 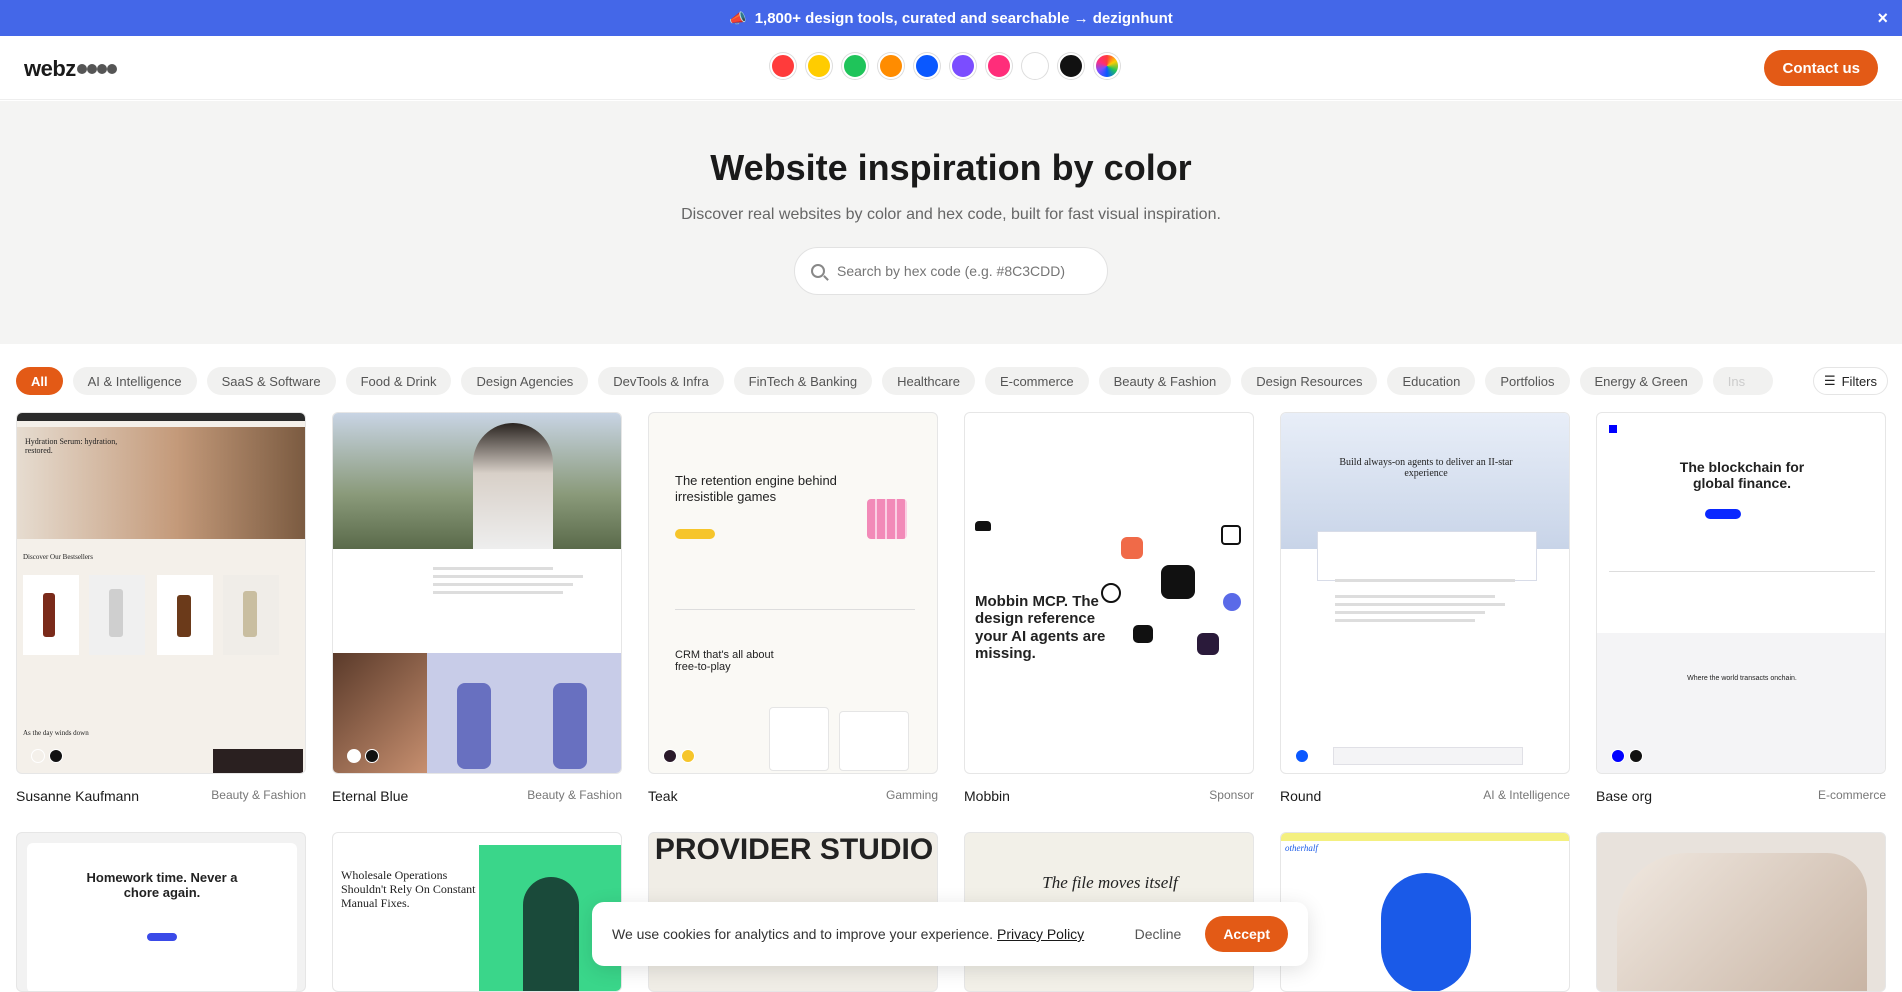 What do you see at coordinates (1110, 882) in the screenshot?
I see `card-headline: The file moves itself` at bounding box center [1110, 882].